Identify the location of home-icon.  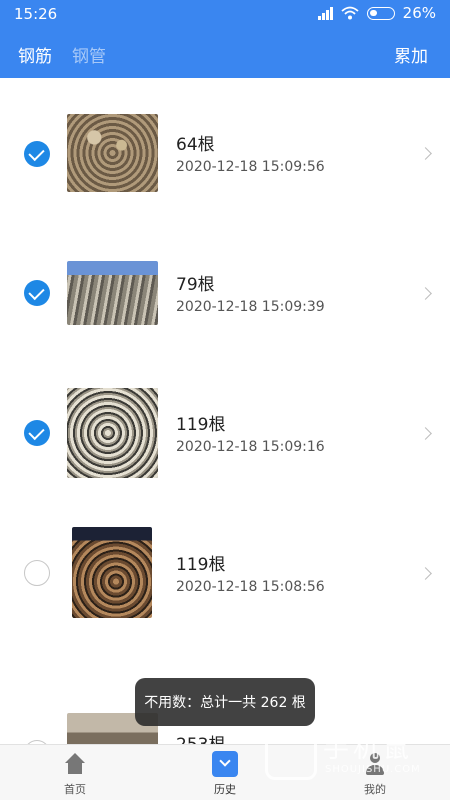
(75, 764).